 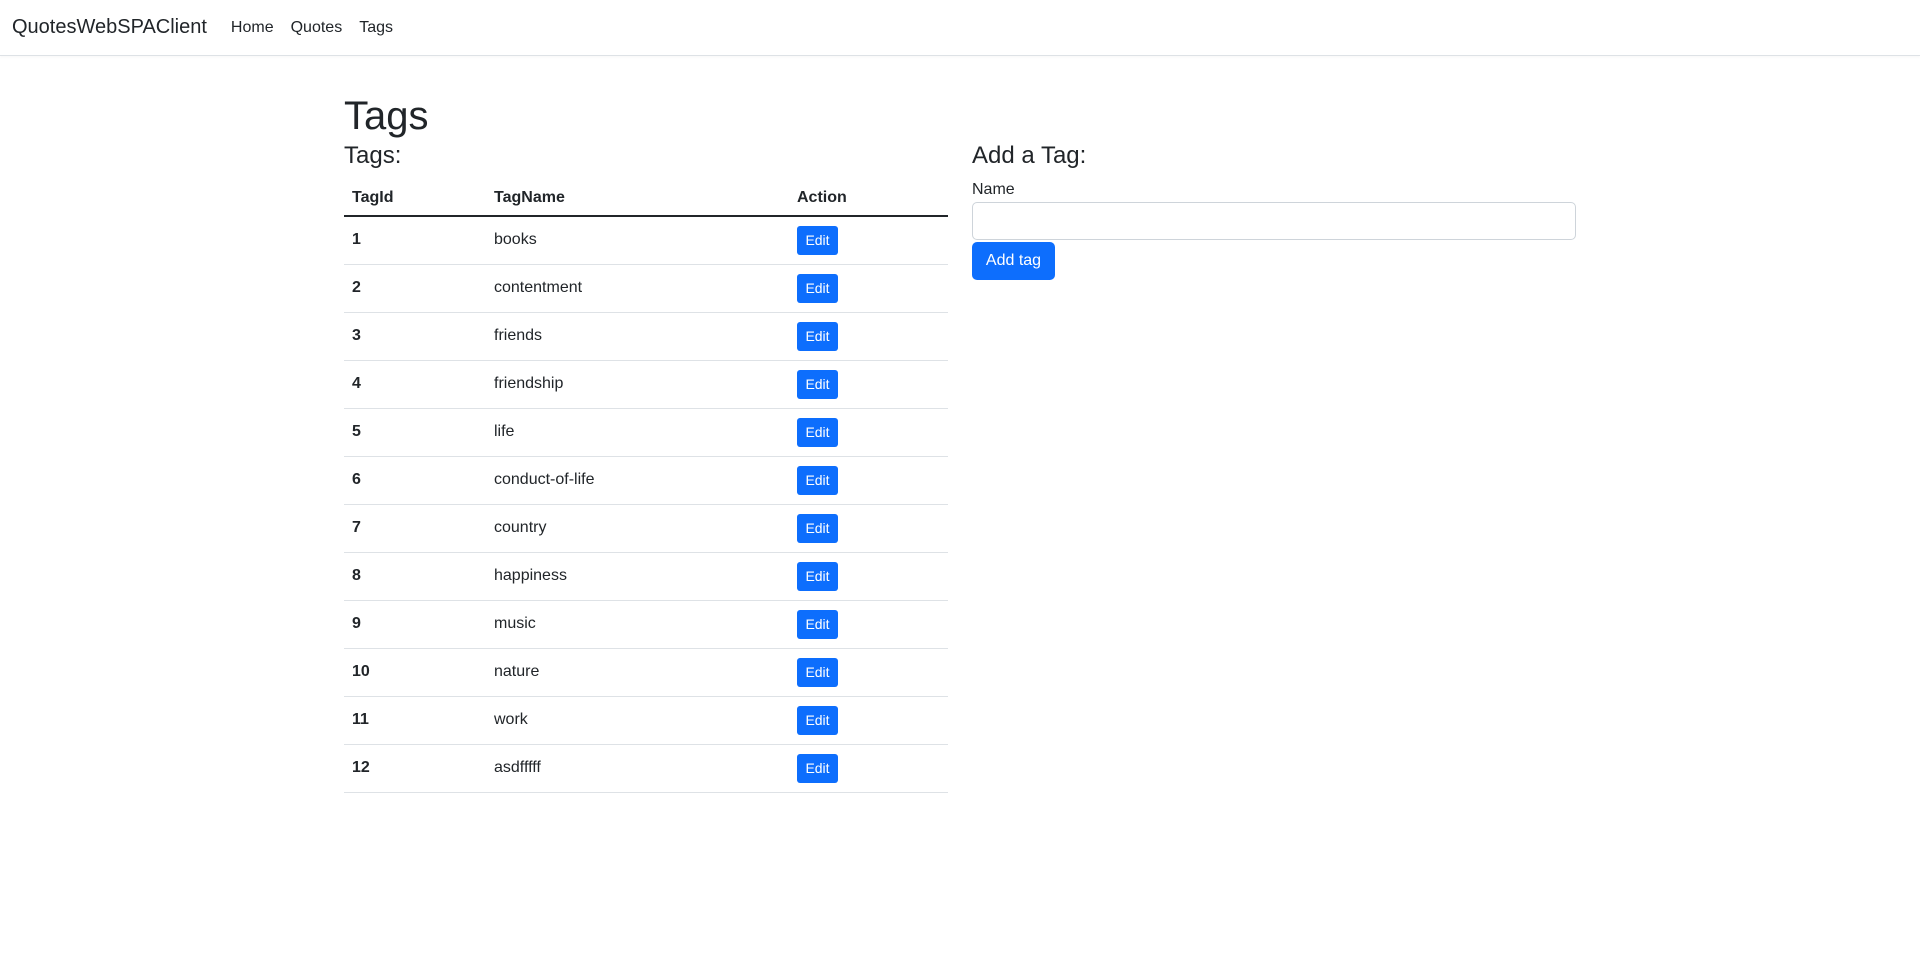 I want to click on tag-name-cell: books, so click(x=637, y=240).